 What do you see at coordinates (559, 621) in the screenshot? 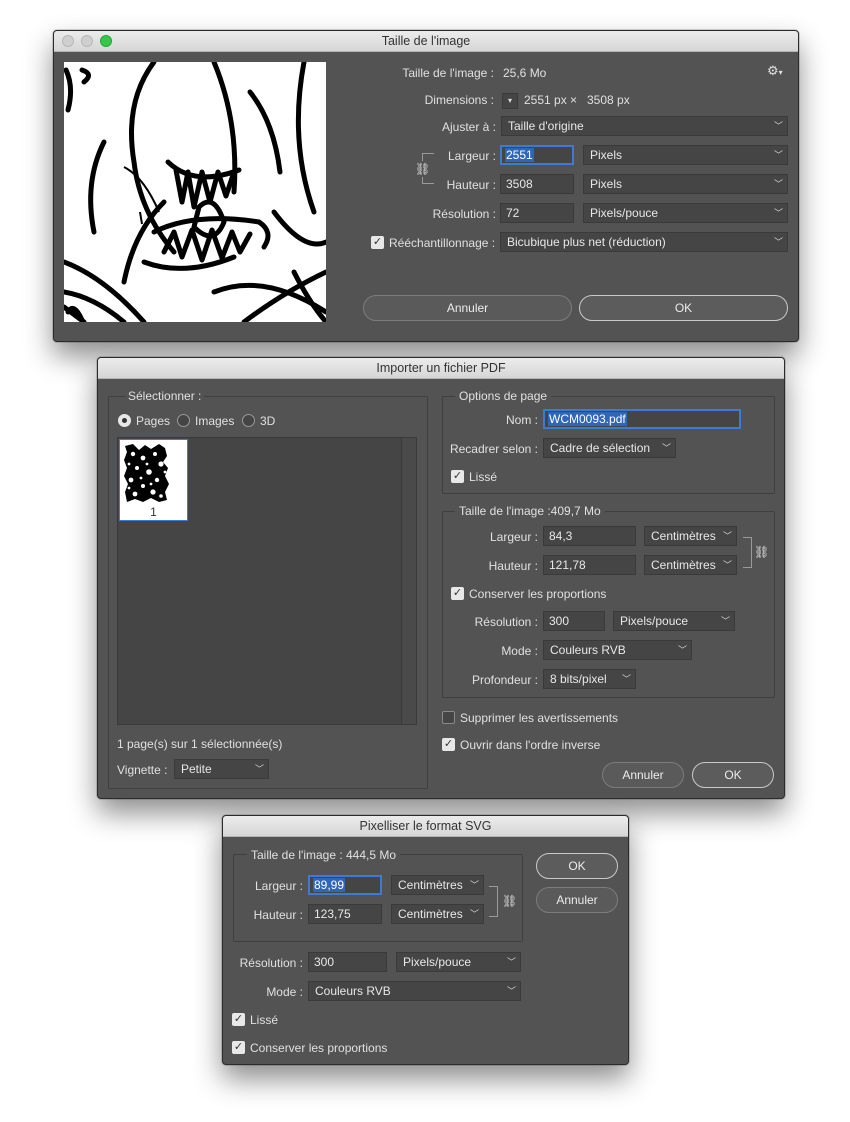
I see `resolution-input-value: 300` at bounding box center [559, 621].